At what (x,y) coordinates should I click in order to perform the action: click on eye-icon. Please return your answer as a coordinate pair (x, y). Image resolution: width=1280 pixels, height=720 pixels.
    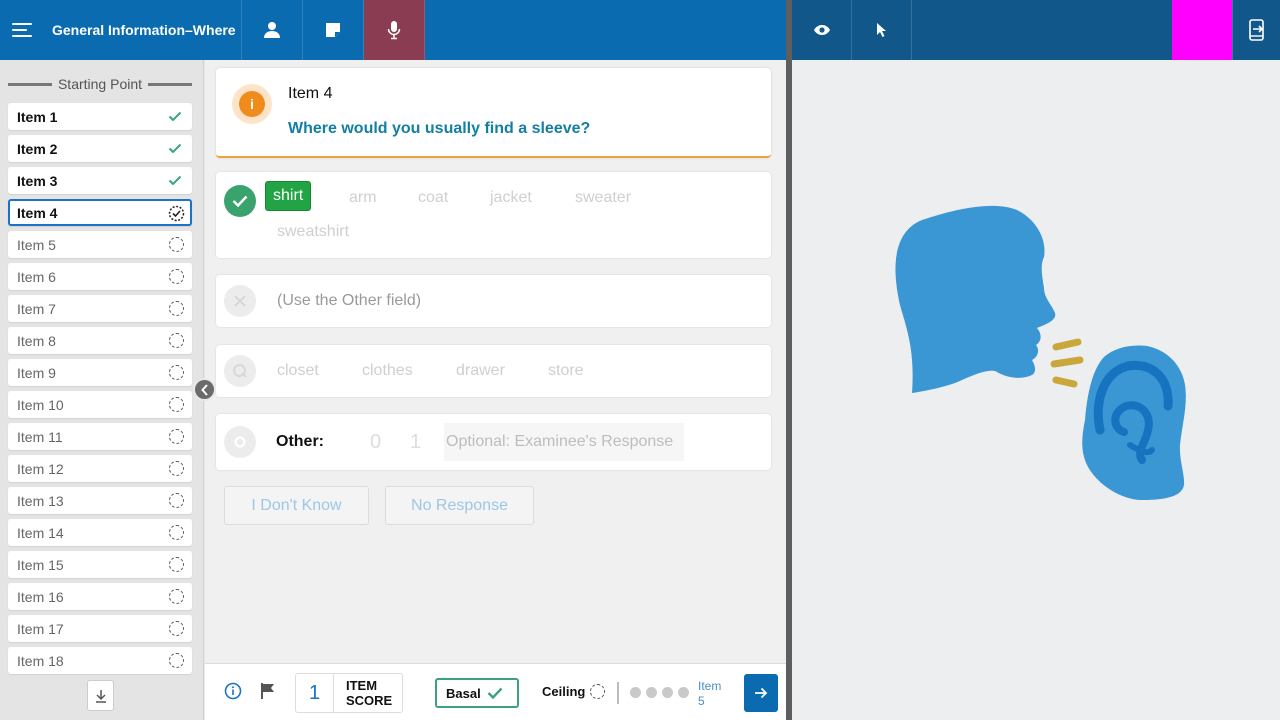
    Looking at the image, I should click on (821, 30).